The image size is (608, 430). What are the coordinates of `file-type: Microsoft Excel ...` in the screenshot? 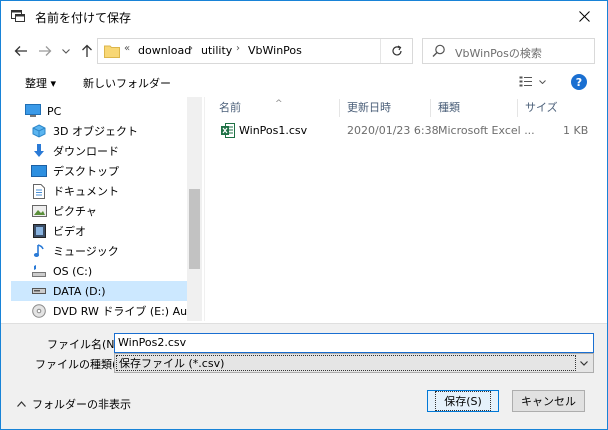 It's located at (486, 130).